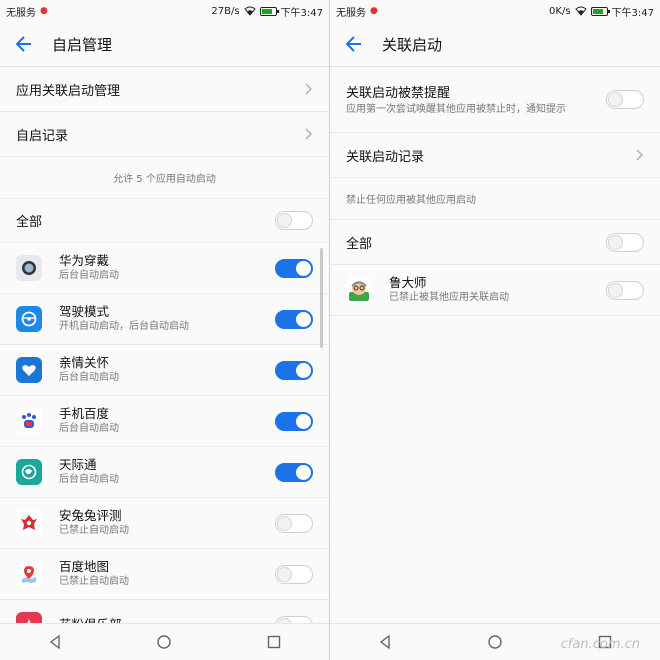 The image size is (660, 660). What do you see at coordinates (321, 298) in the screenshot?
I see `scrollbar` at bounding box center [321, 298].